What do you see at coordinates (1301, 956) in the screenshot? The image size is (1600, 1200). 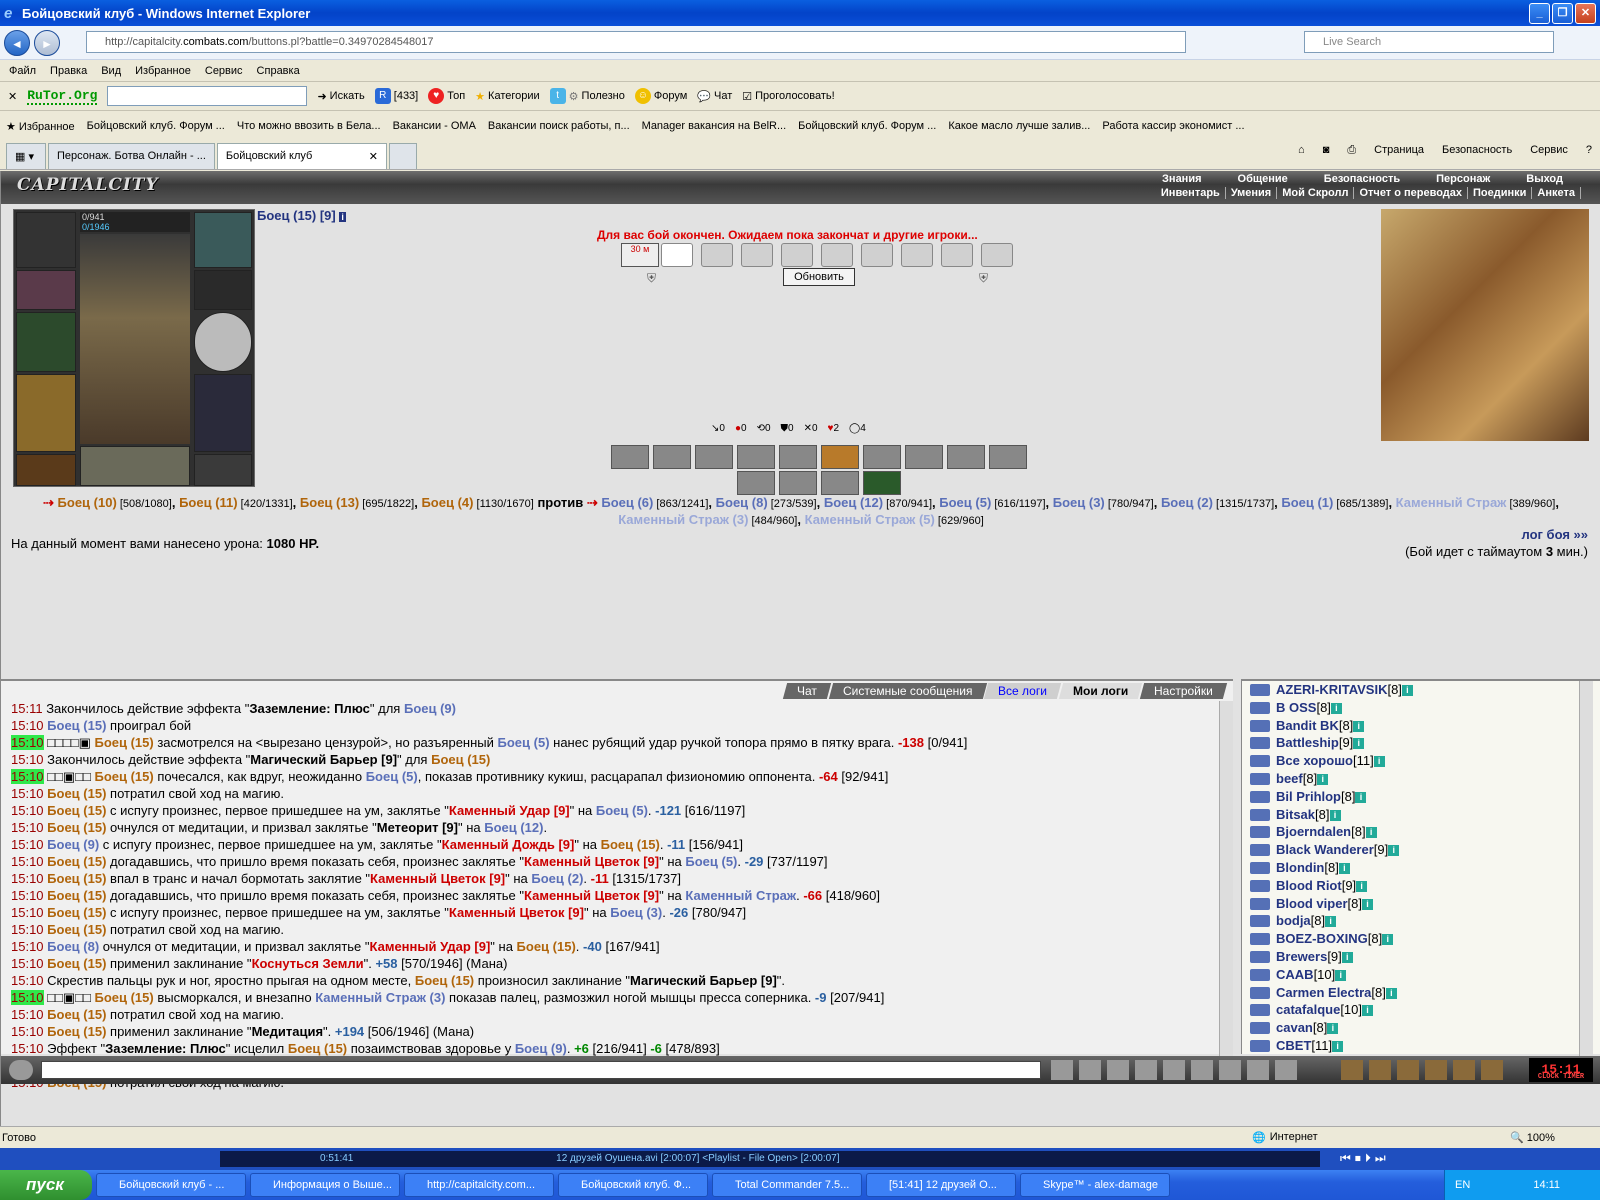 I see `user-name: Brewers` at bounding box center [1301, 956].